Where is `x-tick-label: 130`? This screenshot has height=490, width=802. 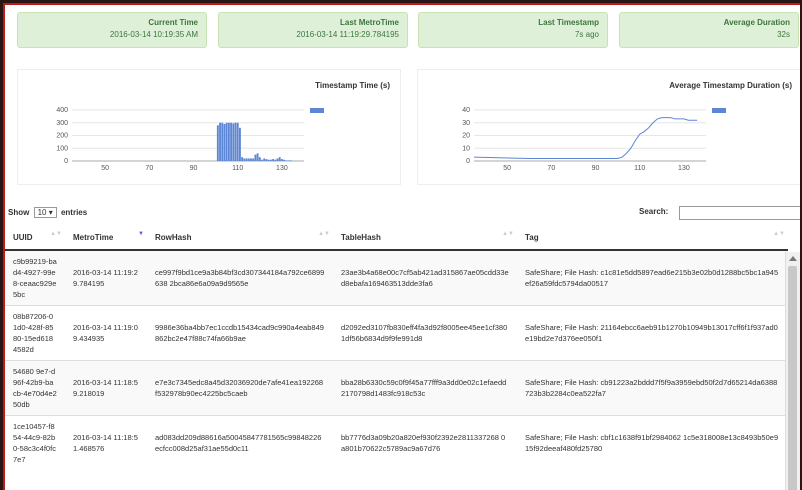
x-tick-label: 130 is located at coordinates (684, 168).